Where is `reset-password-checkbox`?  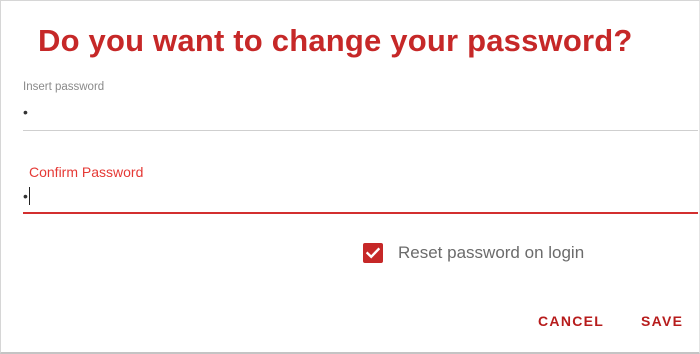 reset-password-checkbox is located at coordinates (373, 253).